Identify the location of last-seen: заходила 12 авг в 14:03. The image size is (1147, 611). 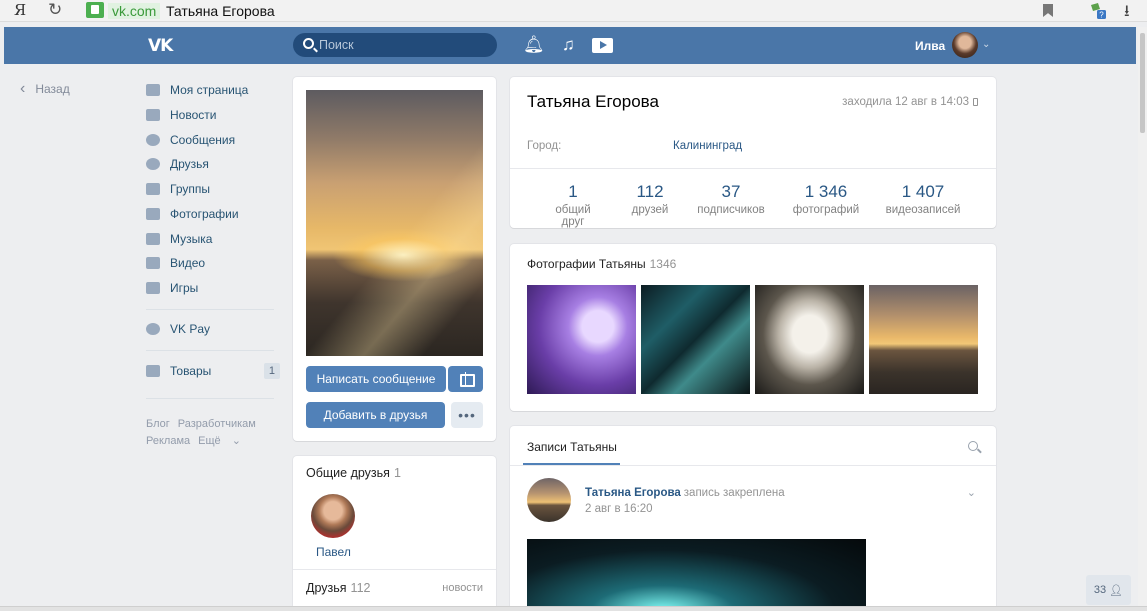
(910, 102).